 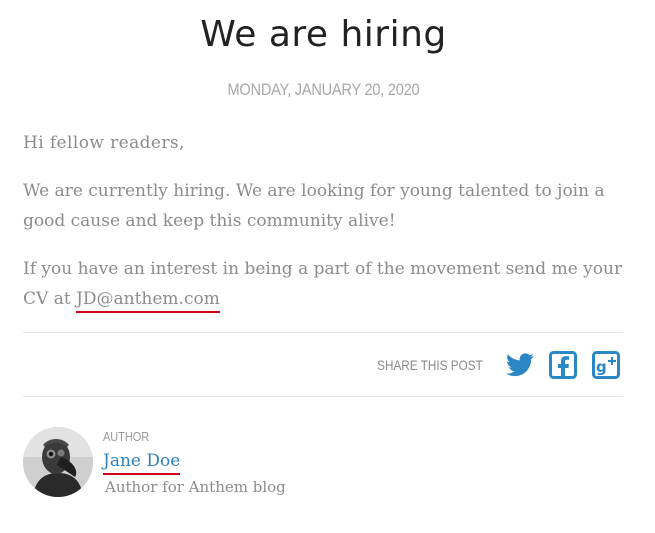 What do you see at coordinates (520, 364) in the screenshot?
I see `twitter-icon` at bounding box center [520, 364].